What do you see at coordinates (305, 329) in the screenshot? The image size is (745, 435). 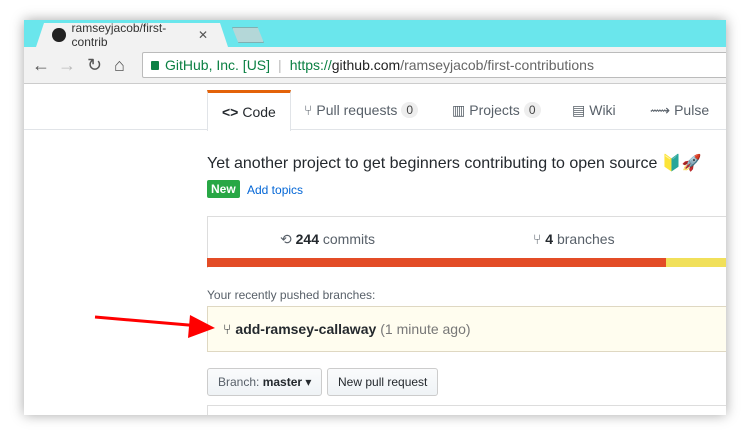 I see `branch-link: add-ramsey-callaway` at bounding box center [305, 329].